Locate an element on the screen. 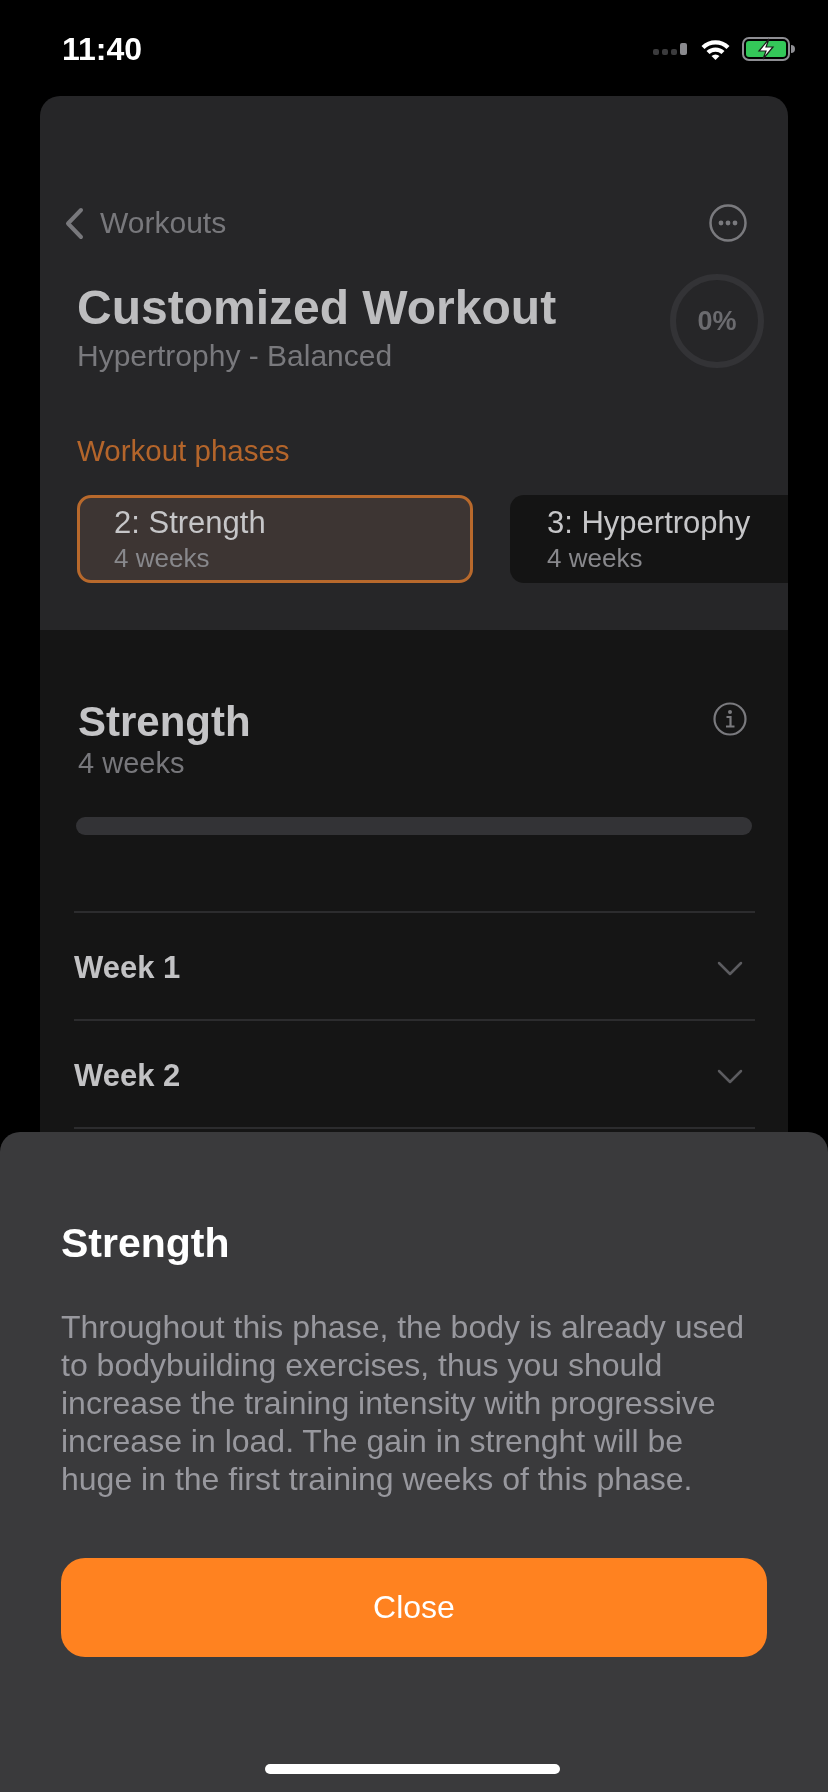 The height and width of the screenshot is (1792, 828). wifi-icon is located at coordinates (715, 49).